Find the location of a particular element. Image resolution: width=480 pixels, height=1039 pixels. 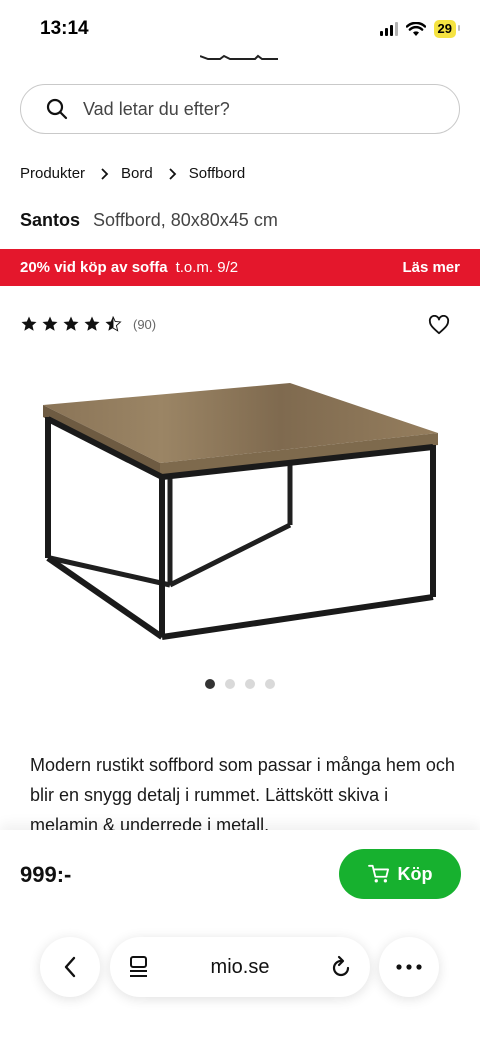

product-name: Santos is located at coordinates (50, 220).